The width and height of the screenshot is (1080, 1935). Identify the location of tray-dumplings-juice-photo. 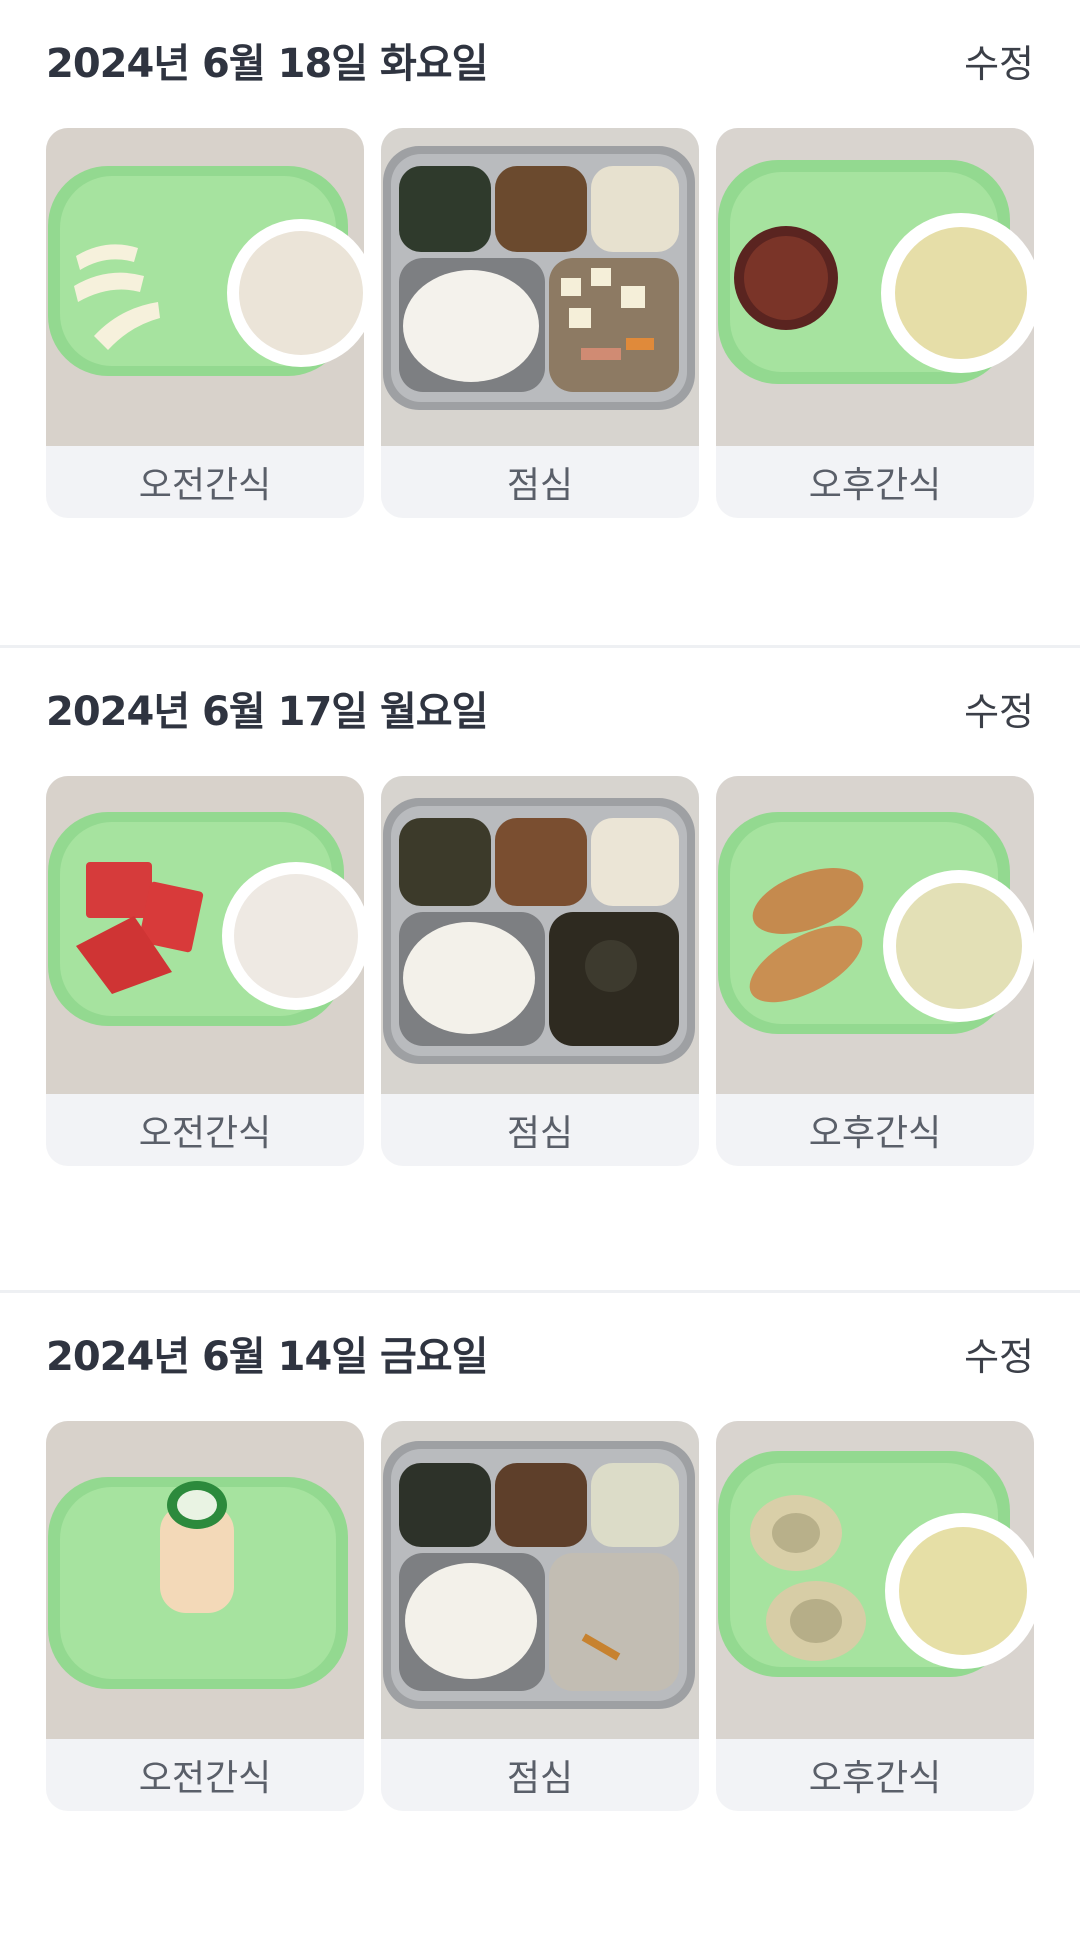
(875, 1580).